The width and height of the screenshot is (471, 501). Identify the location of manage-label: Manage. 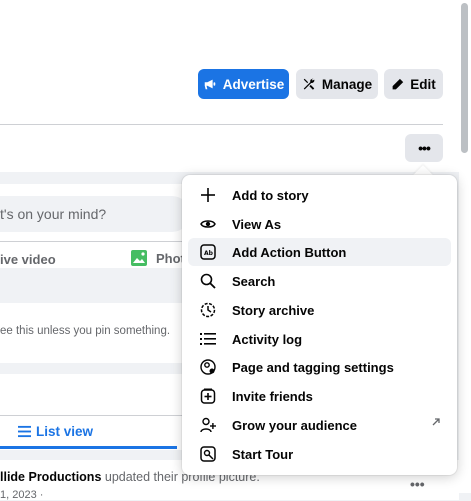
(347, 84).